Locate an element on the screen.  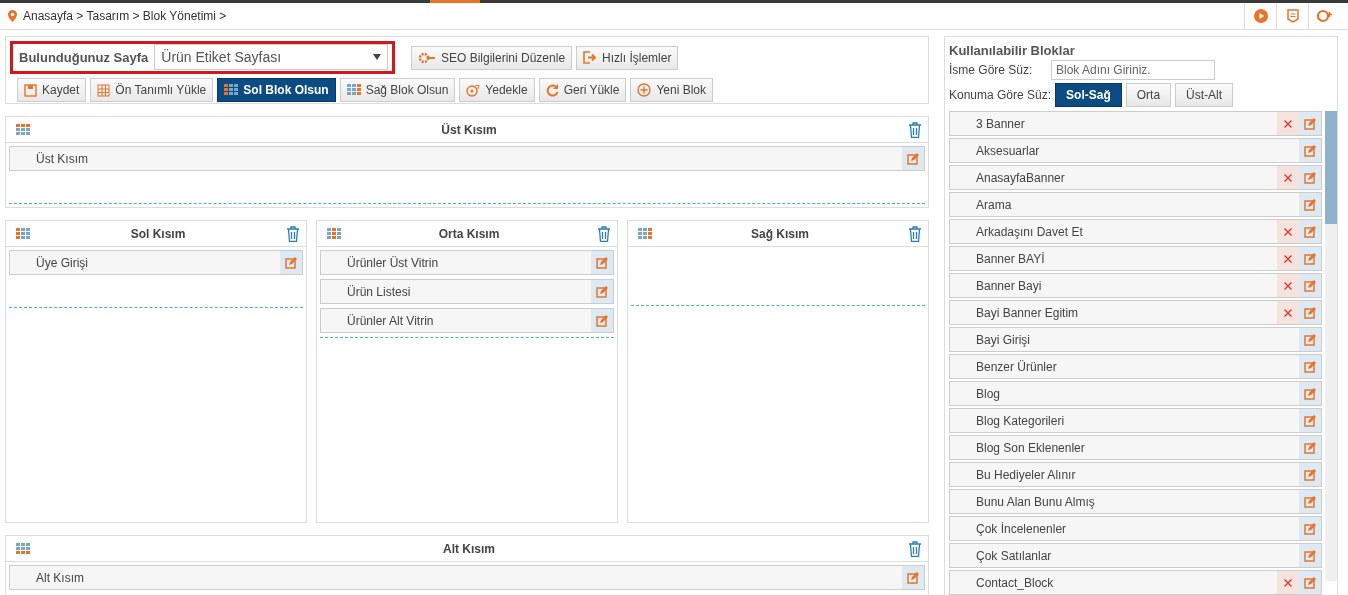
block-item: Bunu Alan Bunu Almış is located at coordinates (1135, 501).